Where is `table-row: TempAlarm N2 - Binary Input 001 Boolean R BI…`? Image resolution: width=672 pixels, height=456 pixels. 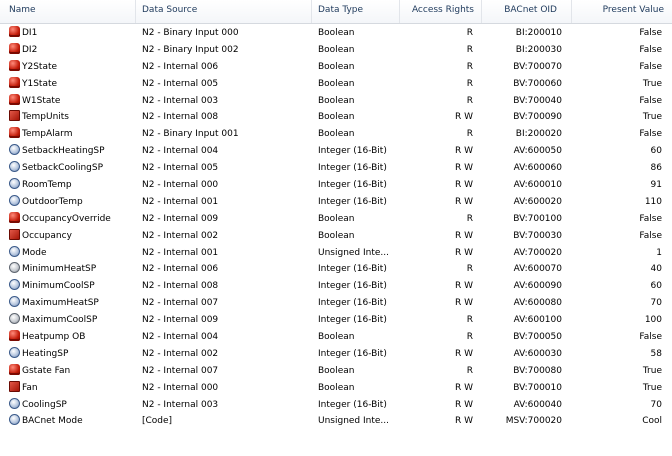
table-row: TempAlarm N2 - Binary Input 001 Boolean R BI… is located at coordinates (336, 134).